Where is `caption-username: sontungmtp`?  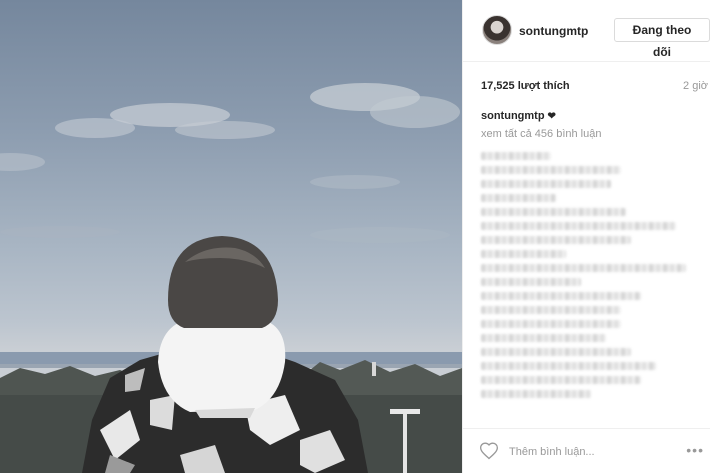 caption-username: sontungmtp is located at coordinates (513, 116).